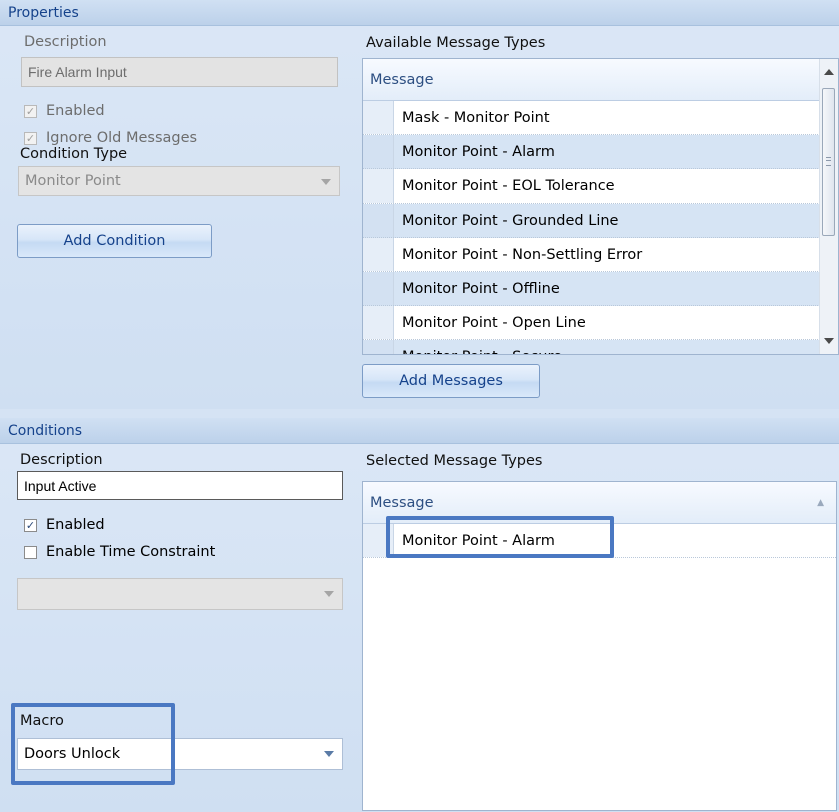 Image resolution: width=839 pixels, height=812 pixels. Describe the element at coordinates (600, 80) in the screenshot. I see `available-grid-header: Message ▲` at that location.